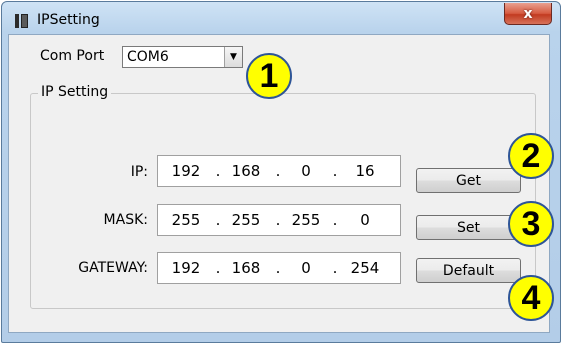 This screenshot has height=346, width=565. I want to click on com-port-value: COM6, so click(148, 57).